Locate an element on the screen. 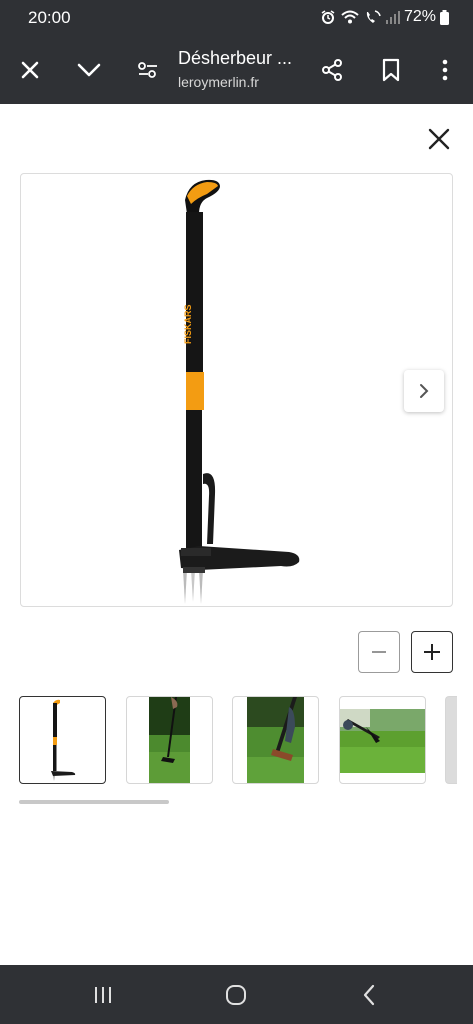  chevron-right-icon is located at coordinates (424, 391).